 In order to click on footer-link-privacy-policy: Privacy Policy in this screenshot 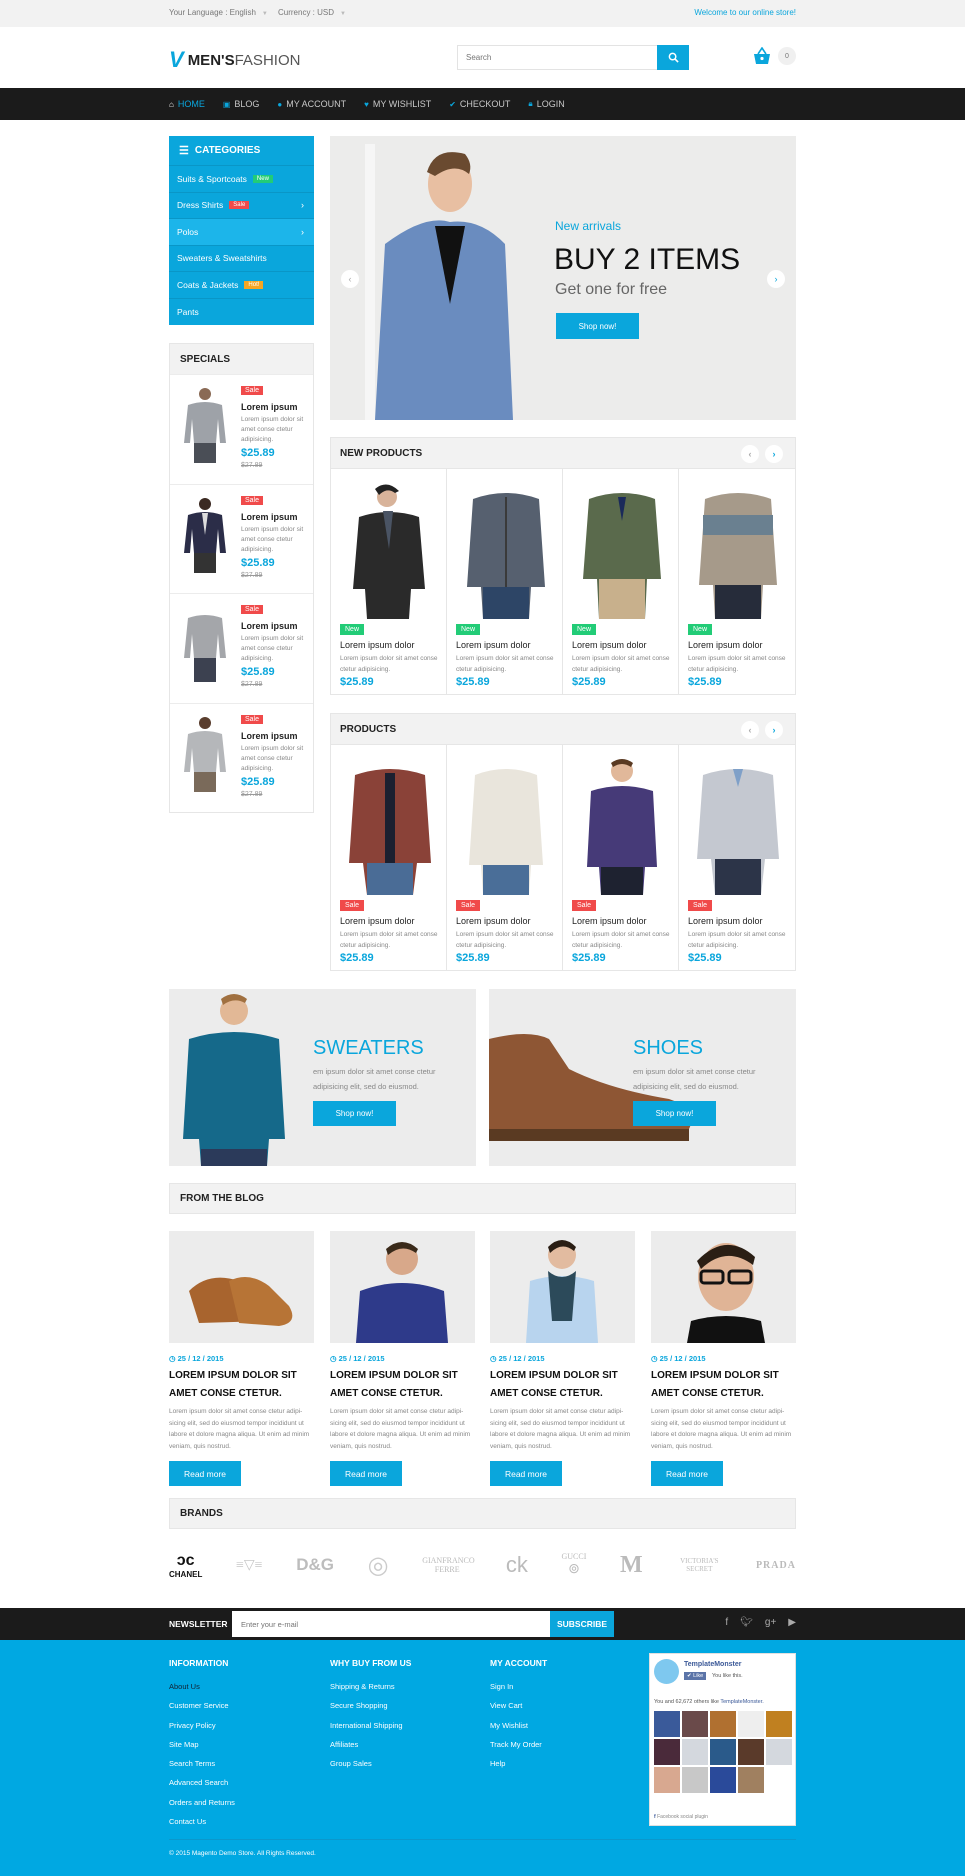, I will do `click(202, 1725)`.